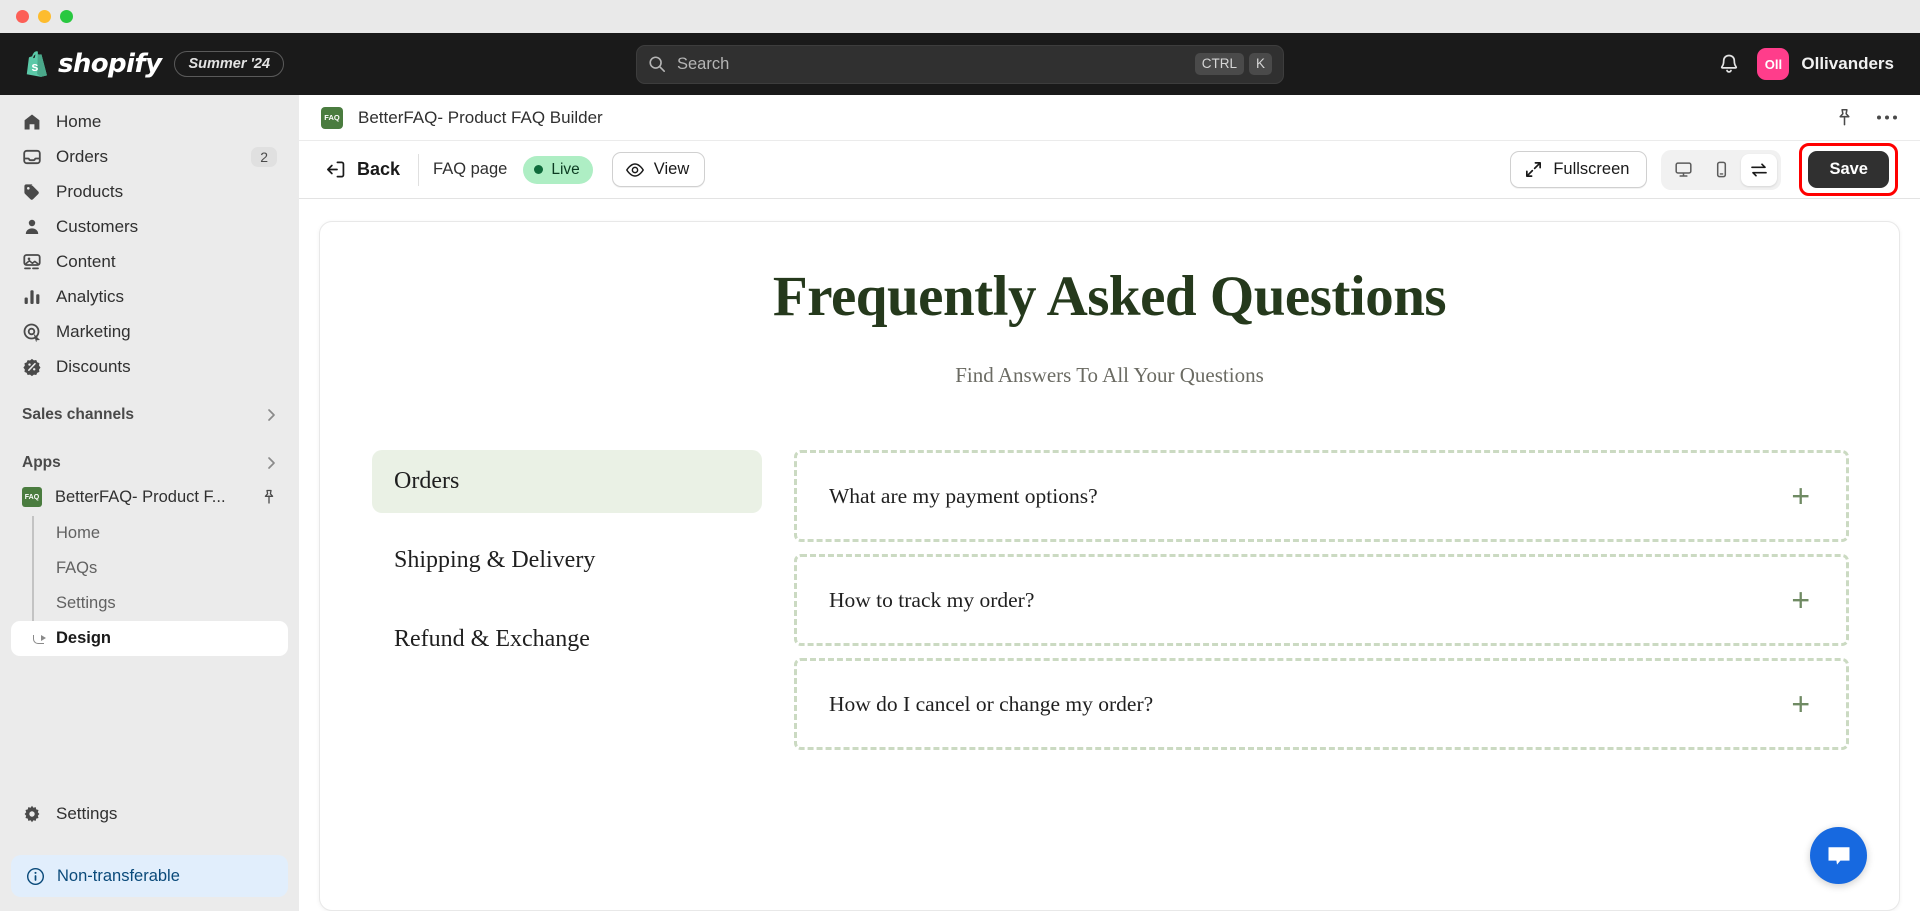 This screenshot has width=1920, height=911. Describe the element at coordinates (82, 156) in the screenshot. I see `sidebar-item-label: Orders` at that location.